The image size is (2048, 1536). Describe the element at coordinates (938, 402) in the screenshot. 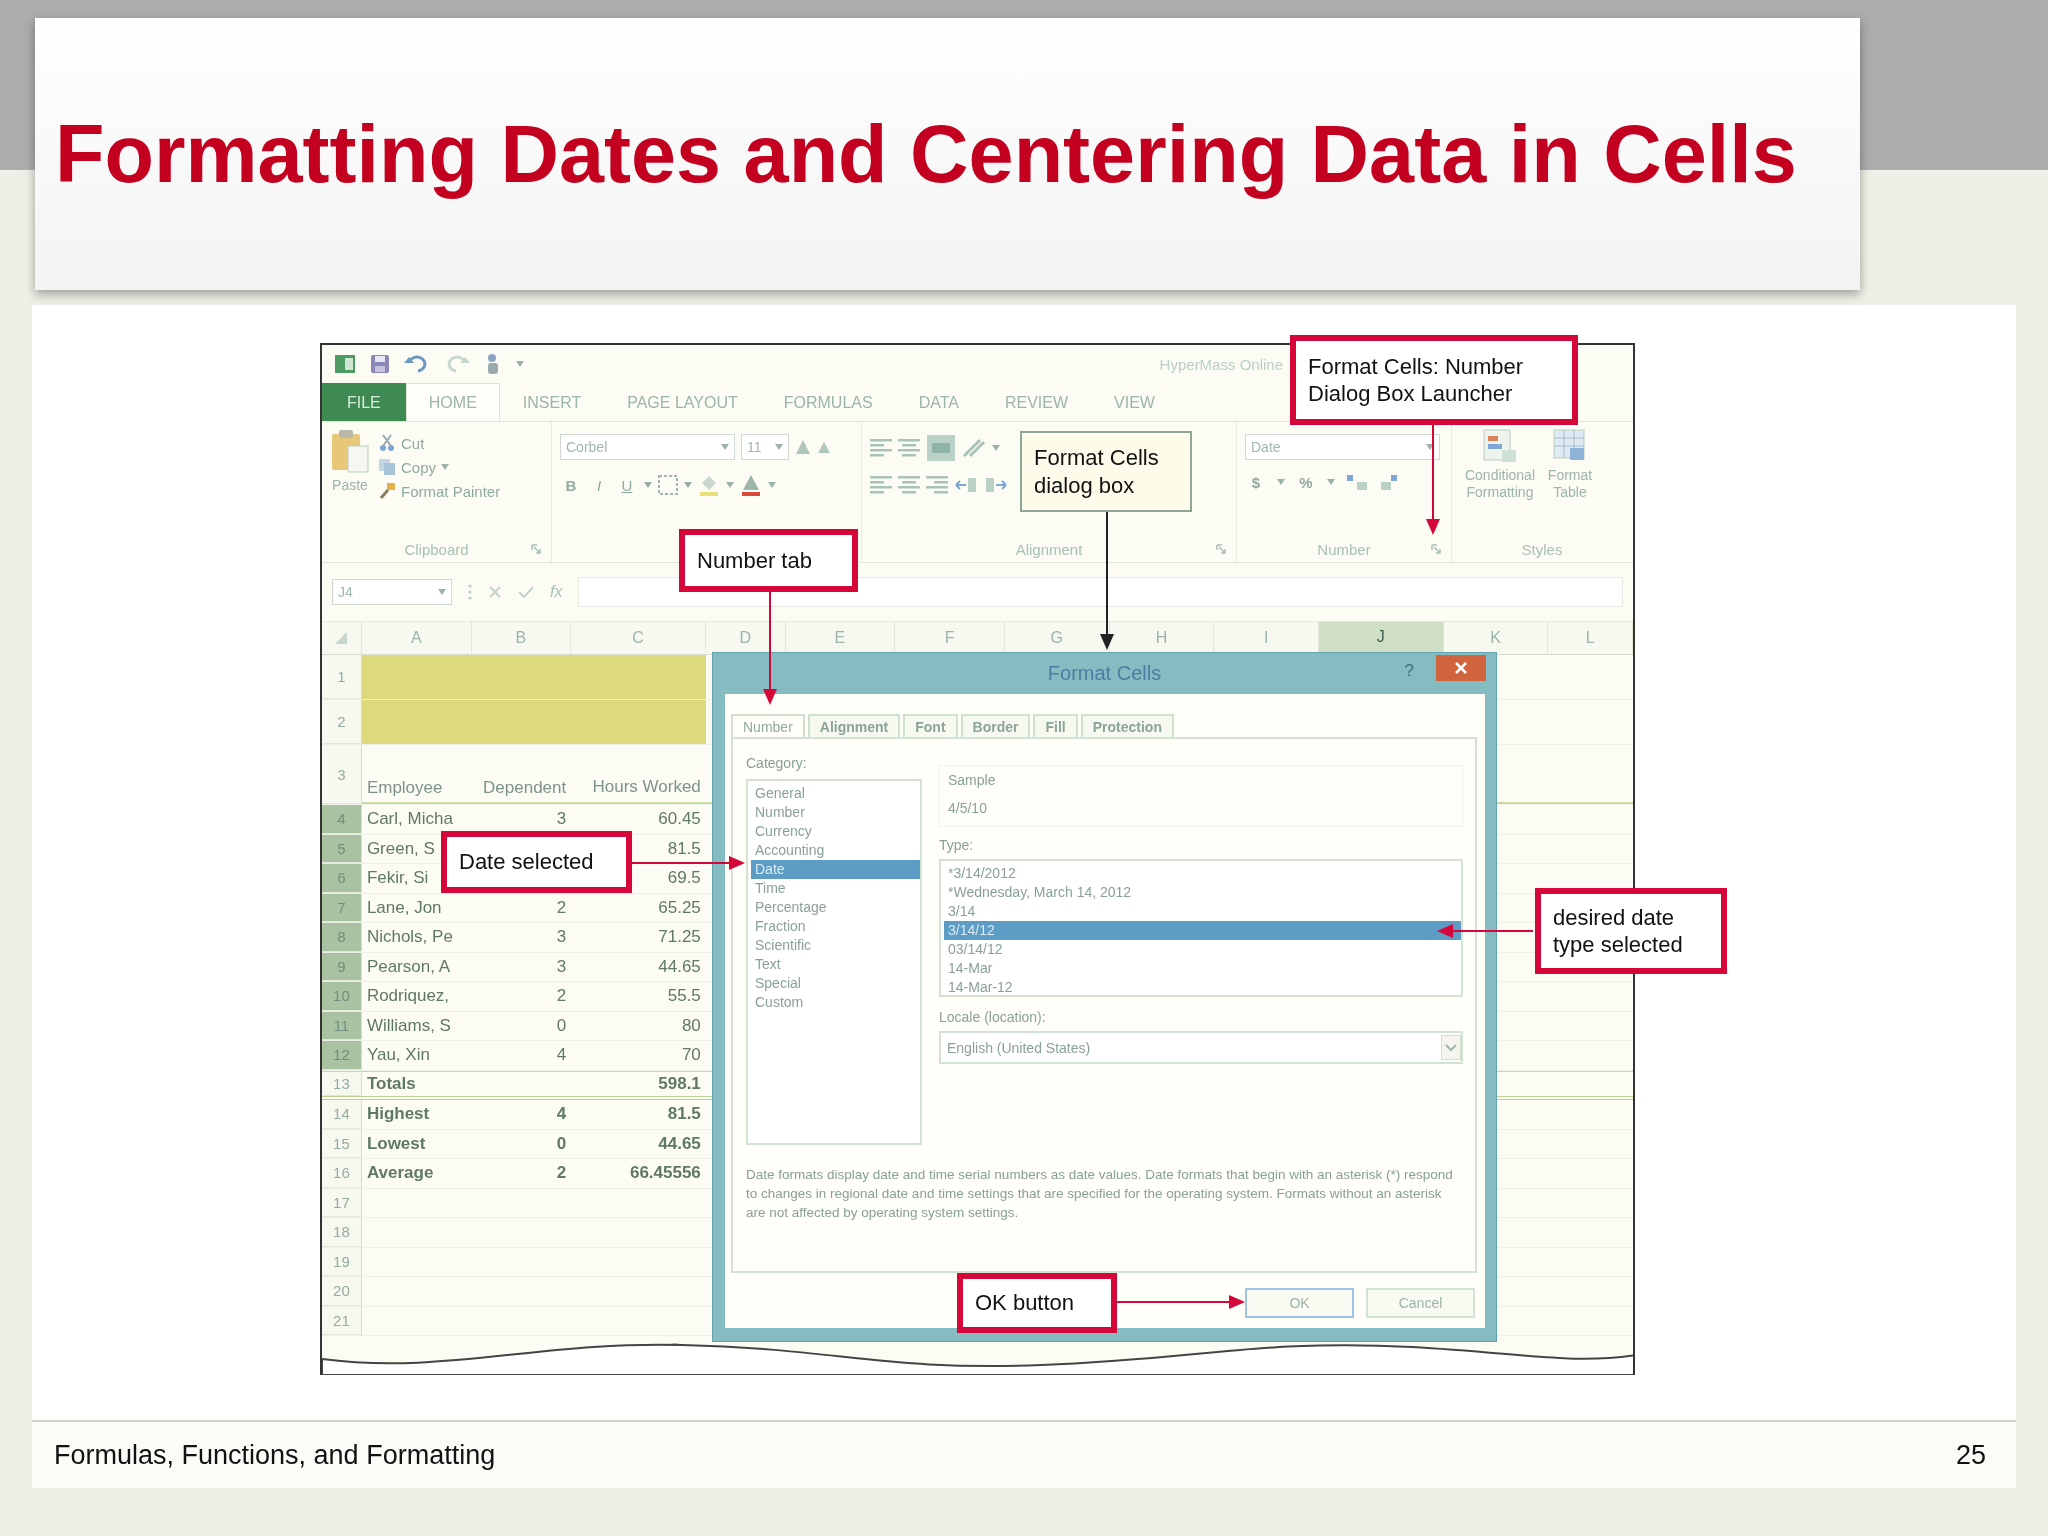

I see `ribbon-tab: DATA` at that location.